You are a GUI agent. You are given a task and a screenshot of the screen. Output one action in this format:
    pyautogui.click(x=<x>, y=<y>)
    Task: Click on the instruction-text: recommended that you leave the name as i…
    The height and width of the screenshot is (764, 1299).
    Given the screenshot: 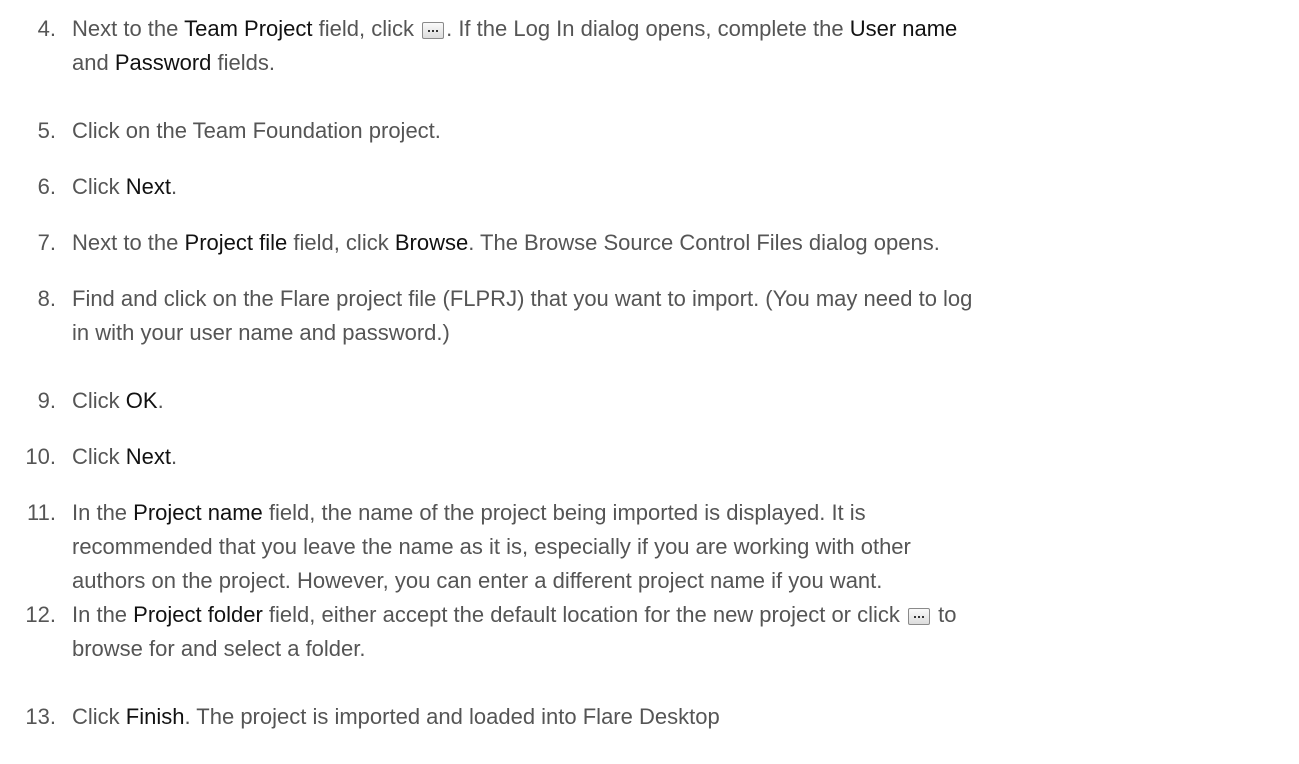 What is the action you would take?
    pyautogui.click(x=491, y=546)
    